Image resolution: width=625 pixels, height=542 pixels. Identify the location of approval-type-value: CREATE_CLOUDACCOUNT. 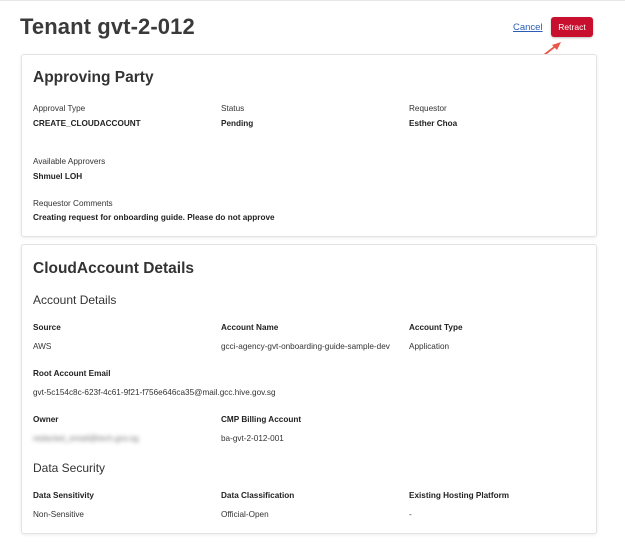
(87, 123).